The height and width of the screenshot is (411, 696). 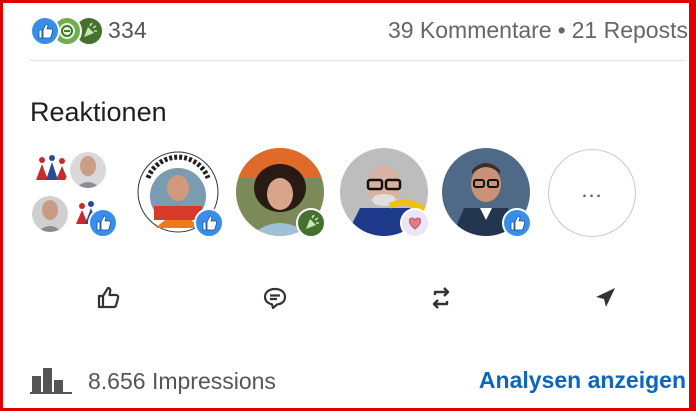 I want to click on reaction-count: 334, so click(x=127, y=30).